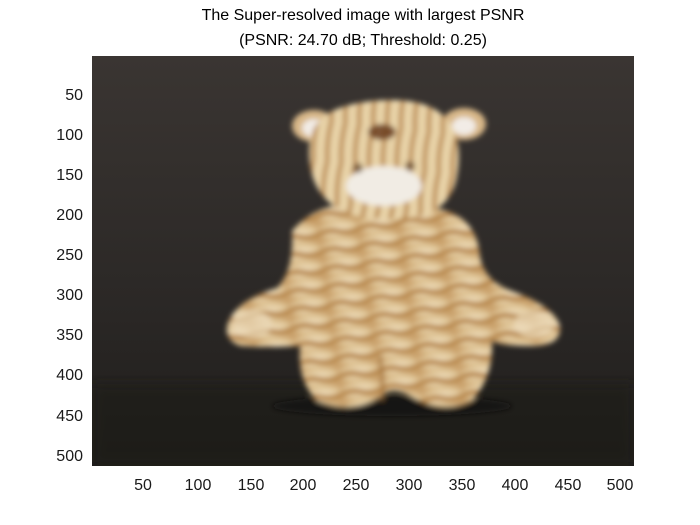 Image resolution: width=700 pixels, height=525 pixels. What do you see at coordinates (69, 135) in the screenshot?
I see `y-tick-label: 100` at bounding box center [69, 135].